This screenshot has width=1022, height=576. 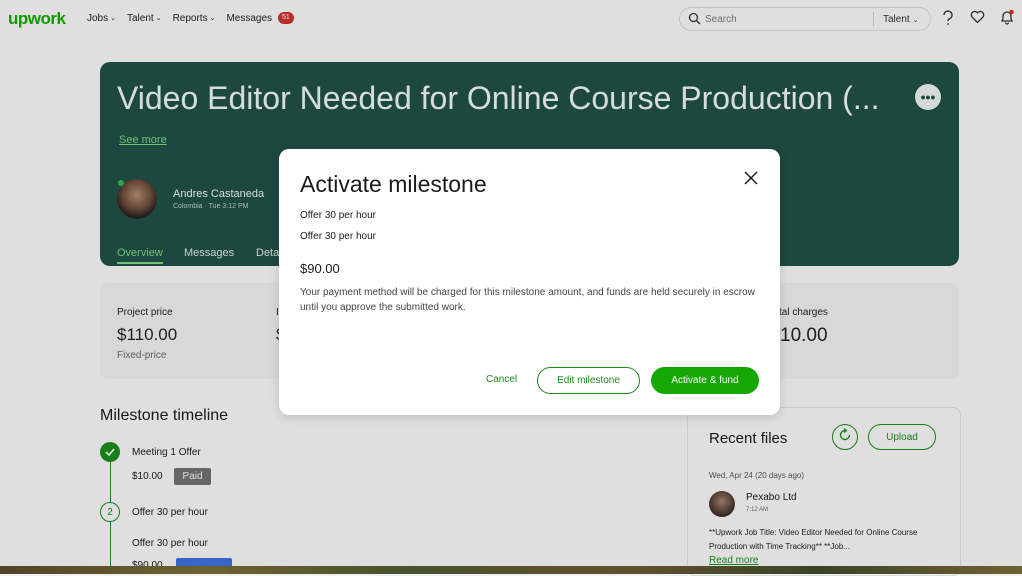 I want to click on cancel-button: Cancel, so click(x=501, y=379).